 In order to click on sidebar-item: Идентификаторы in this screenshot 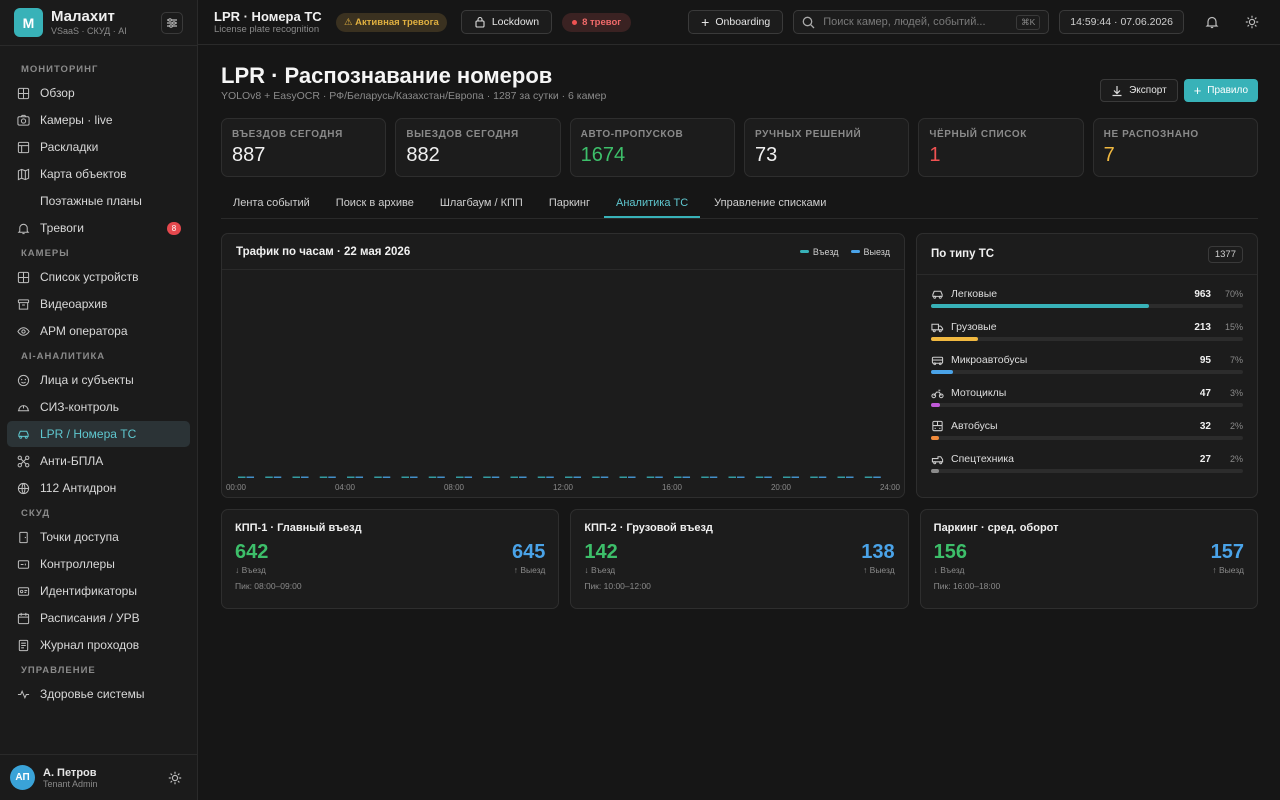, I will do `click(98, 591)`.